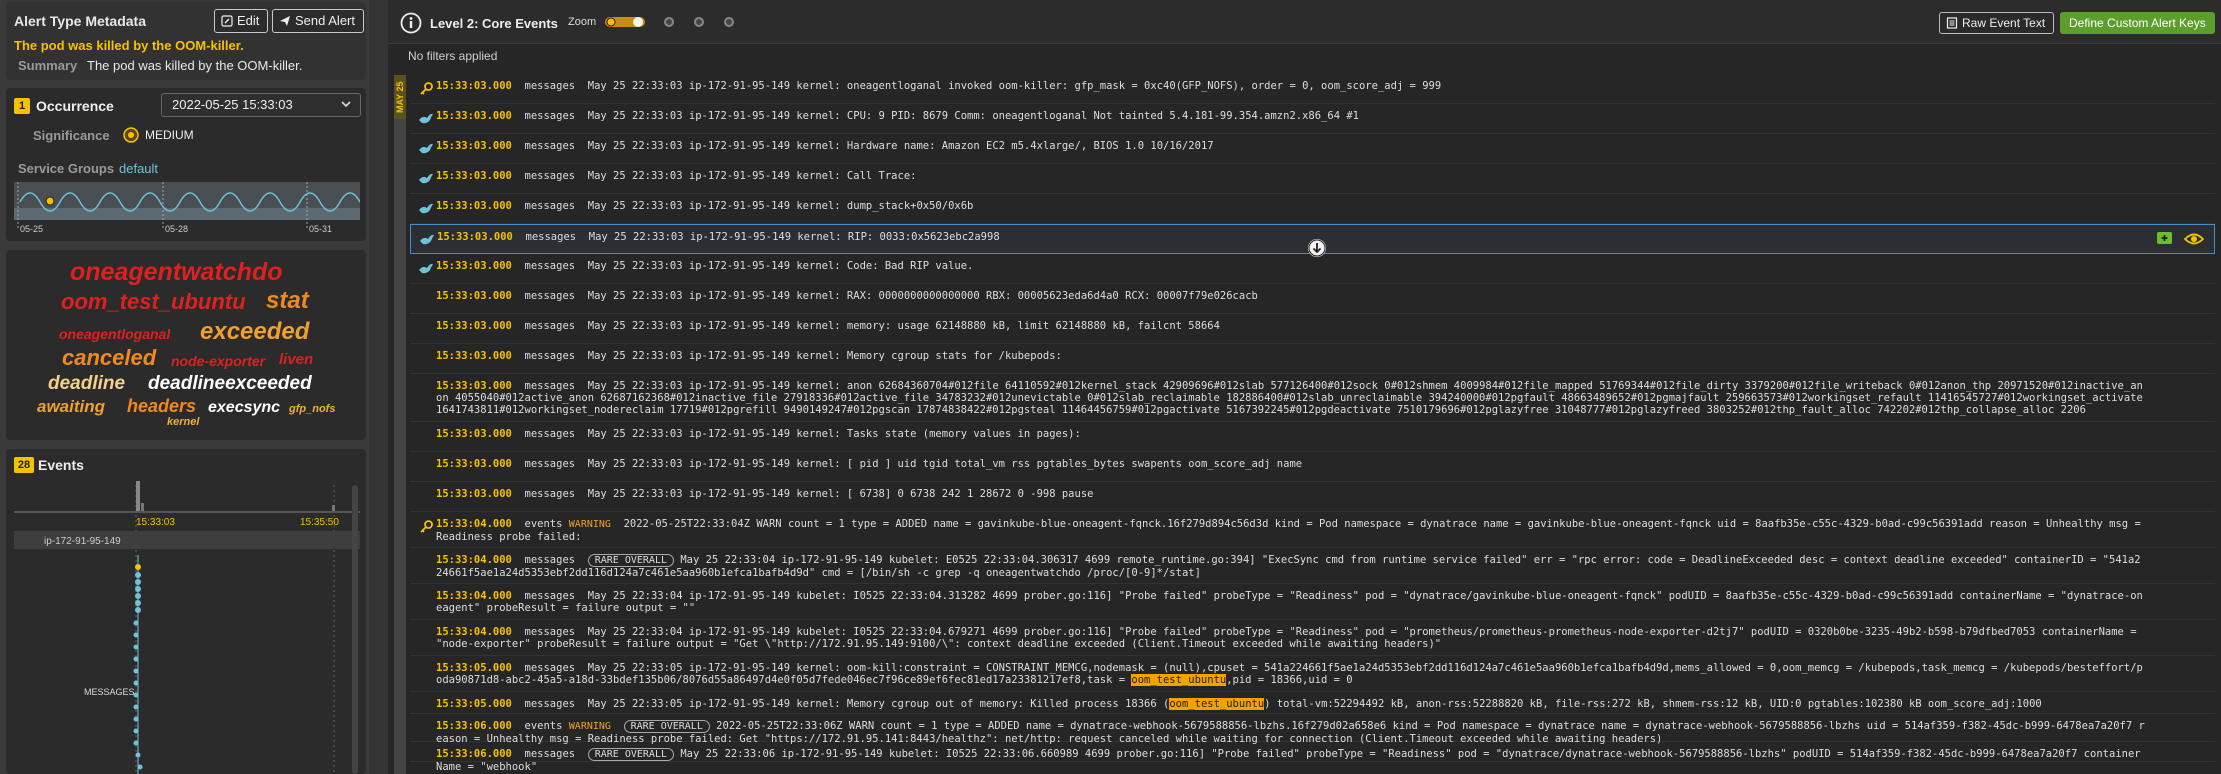 The width and height of the screenshot is (2221, 774). I want to click on events-title: Events, so click(61, 465).